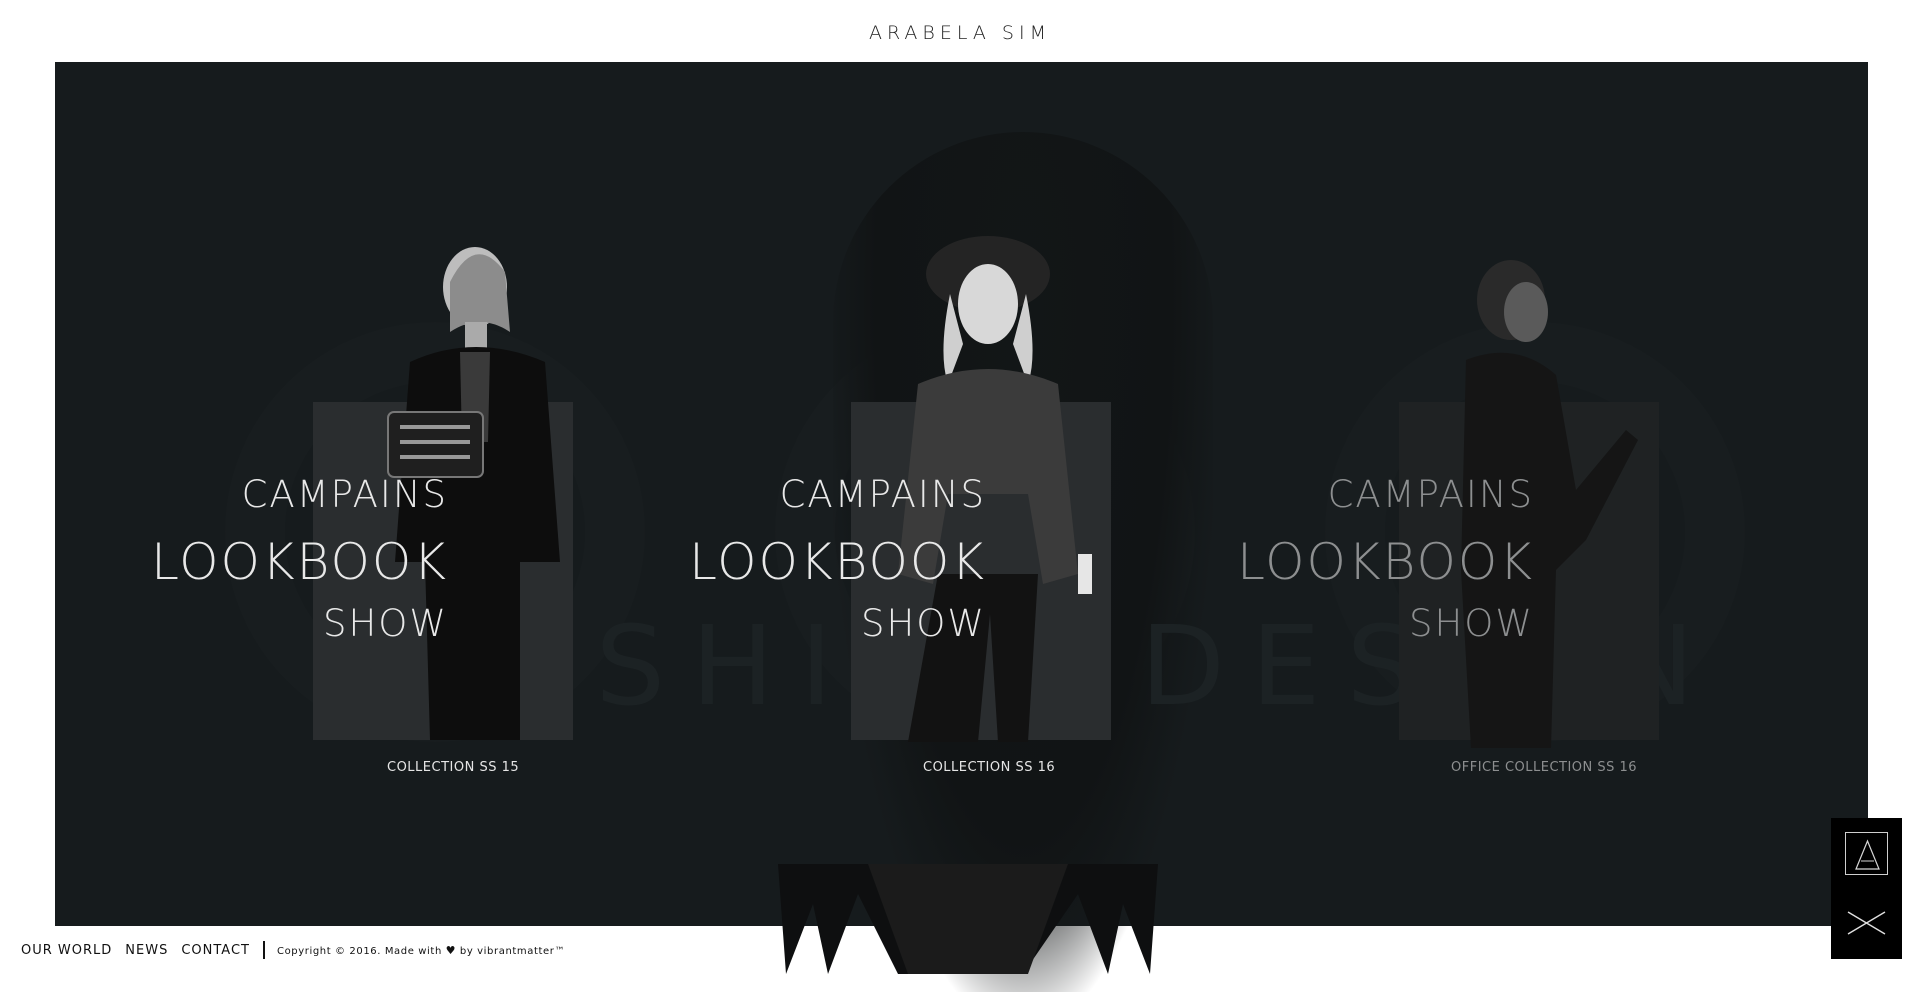  I want to click on footer-link-news: NEWS, so click(146, 950).